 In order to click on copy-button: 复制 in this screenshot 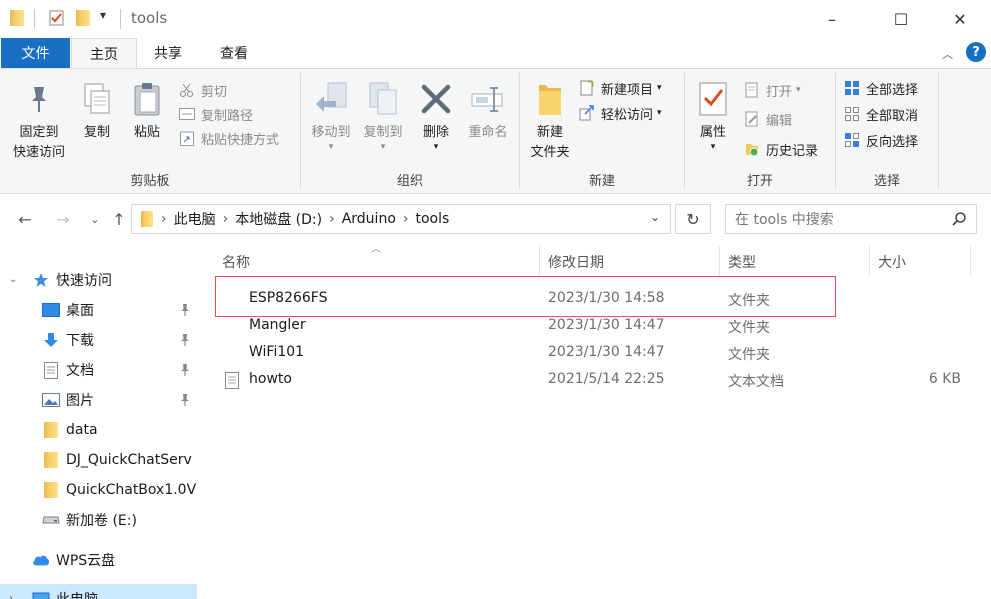, I will do `click(97, 111)`.